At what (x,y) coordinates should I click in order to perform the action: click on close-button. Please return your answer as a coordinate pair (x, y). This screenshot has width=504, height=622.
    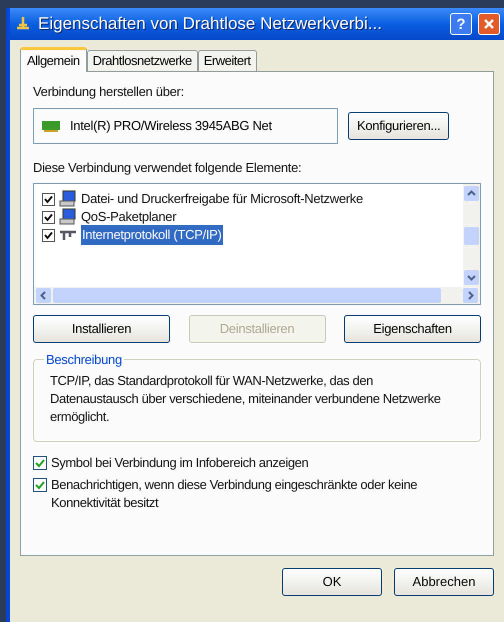
    Looking at the image, I should click on (489, 24).